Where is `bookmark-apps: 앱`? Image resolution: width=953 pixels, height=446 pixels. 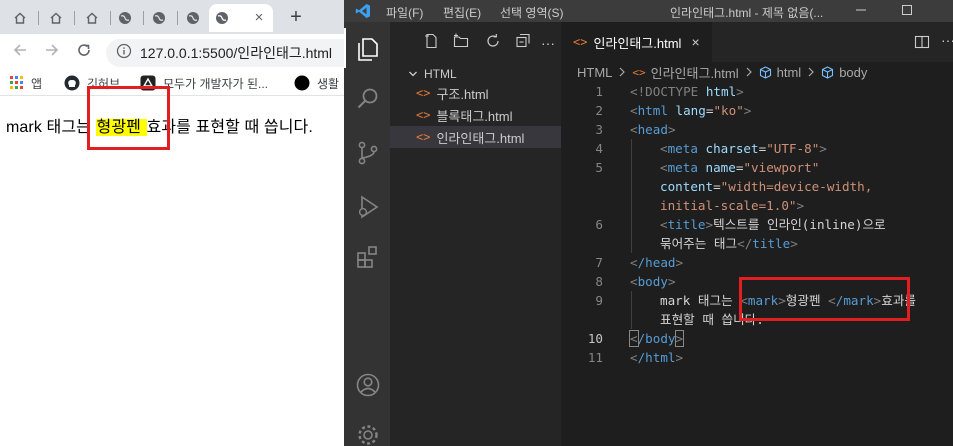
bookmark-apps: 앱 is located at coordinates (26, 83).